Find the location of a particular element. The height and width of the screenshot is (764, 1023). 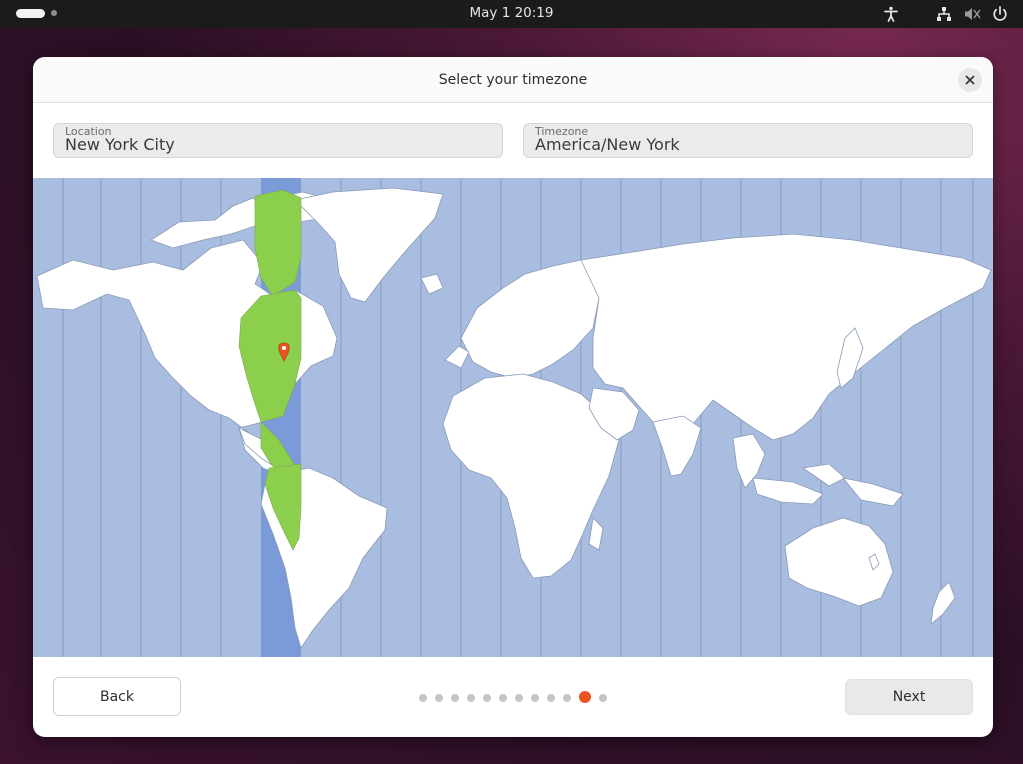

network-icon is located at coordinates (944, 14).